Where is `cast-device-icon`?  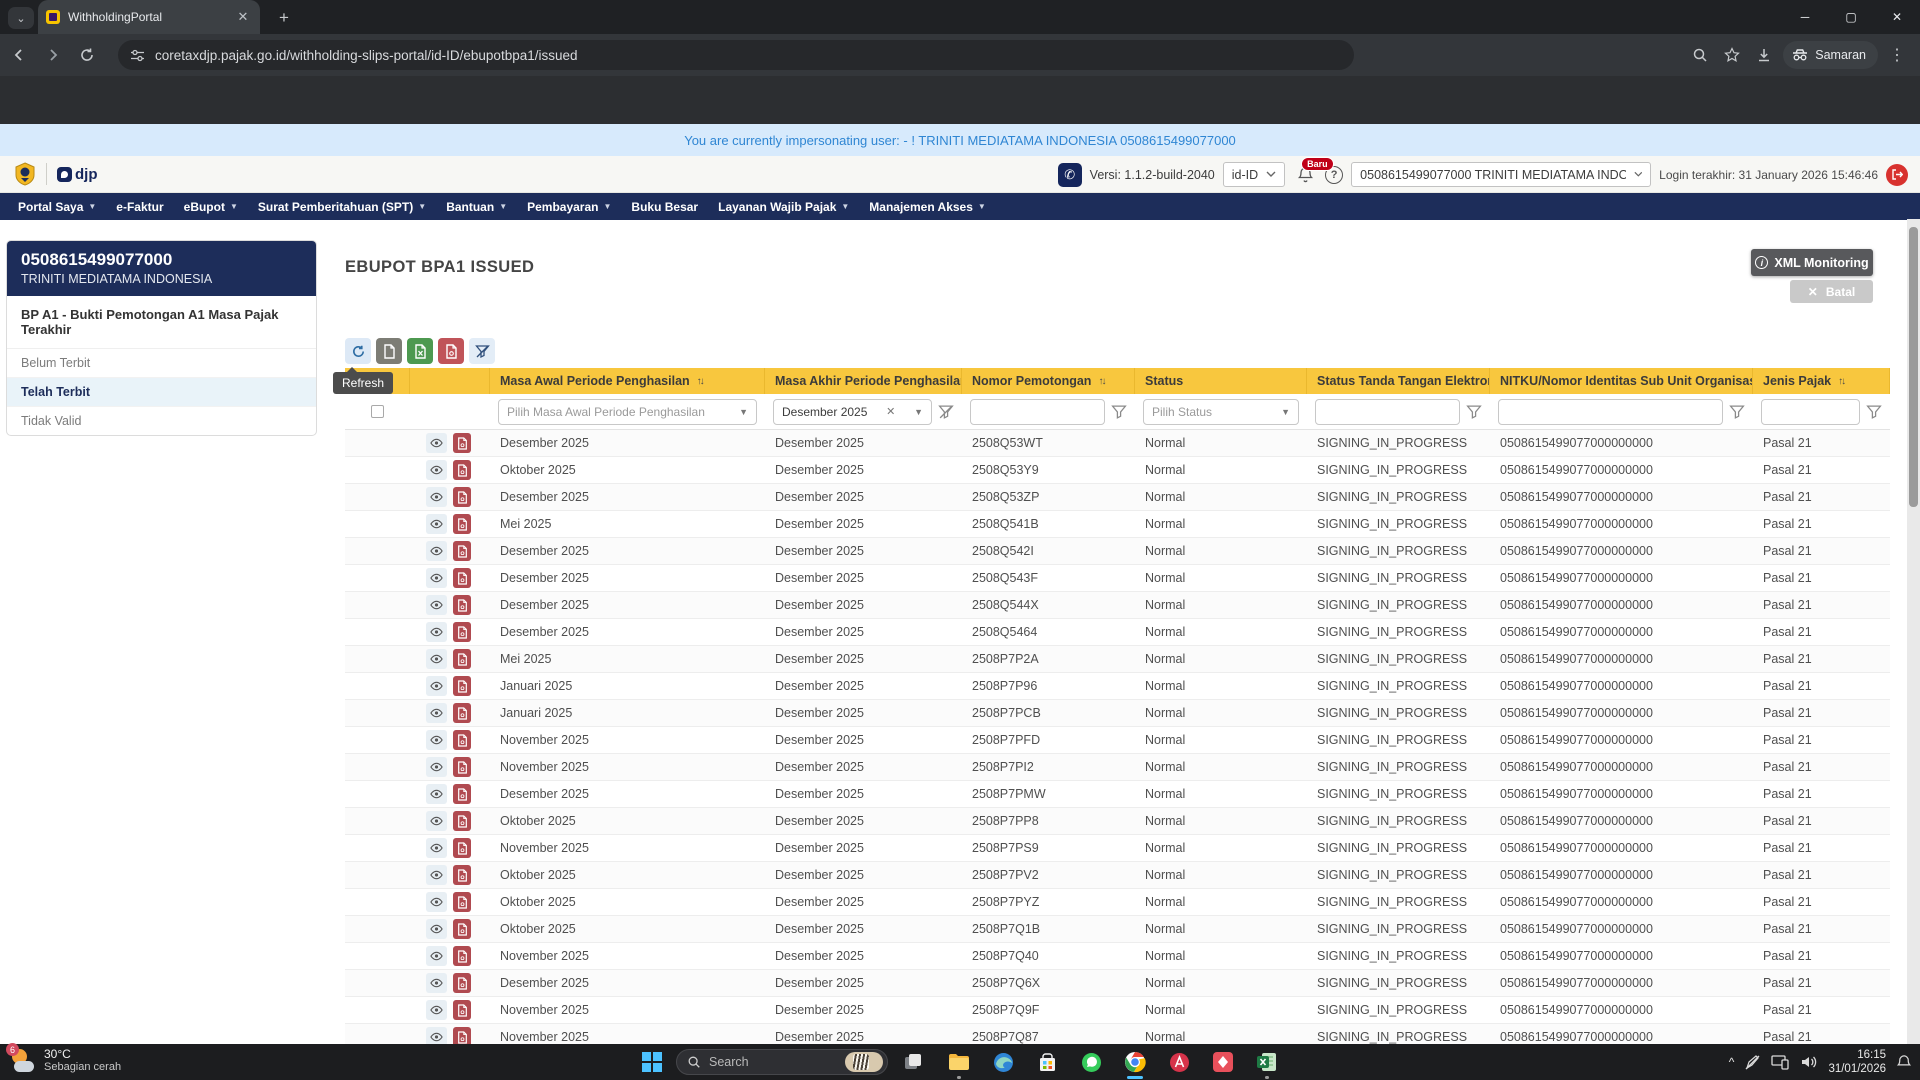 cast-device-icon is located at coordinates (1780, 1062).